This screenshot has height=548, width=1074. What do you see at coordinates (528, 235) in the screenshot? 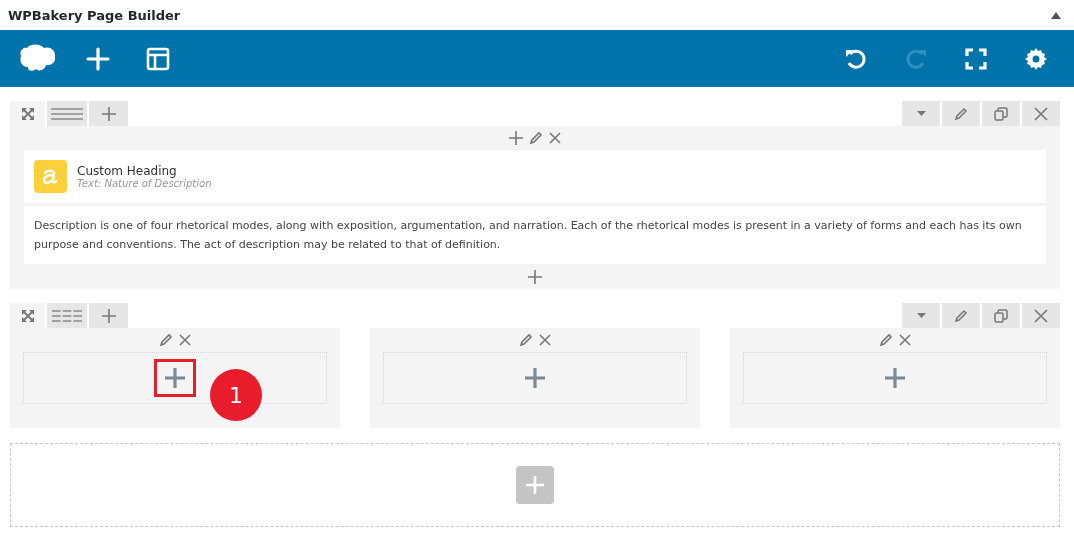
I see `text-paragraph: Description is one of four rhetorical modes, along with exposition, argumentation, and narration. Each of the rhetorical modes is present in a variety of forms and each has its own purpose and conventions. The act of description may be related to that of definition.` at bounding box center [528, 235].